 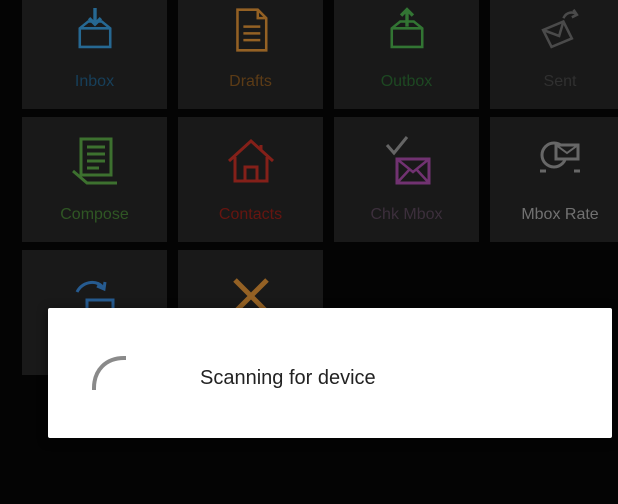 I want to click on tile-label-inbox: Inbox, so click(x=94, y=81).